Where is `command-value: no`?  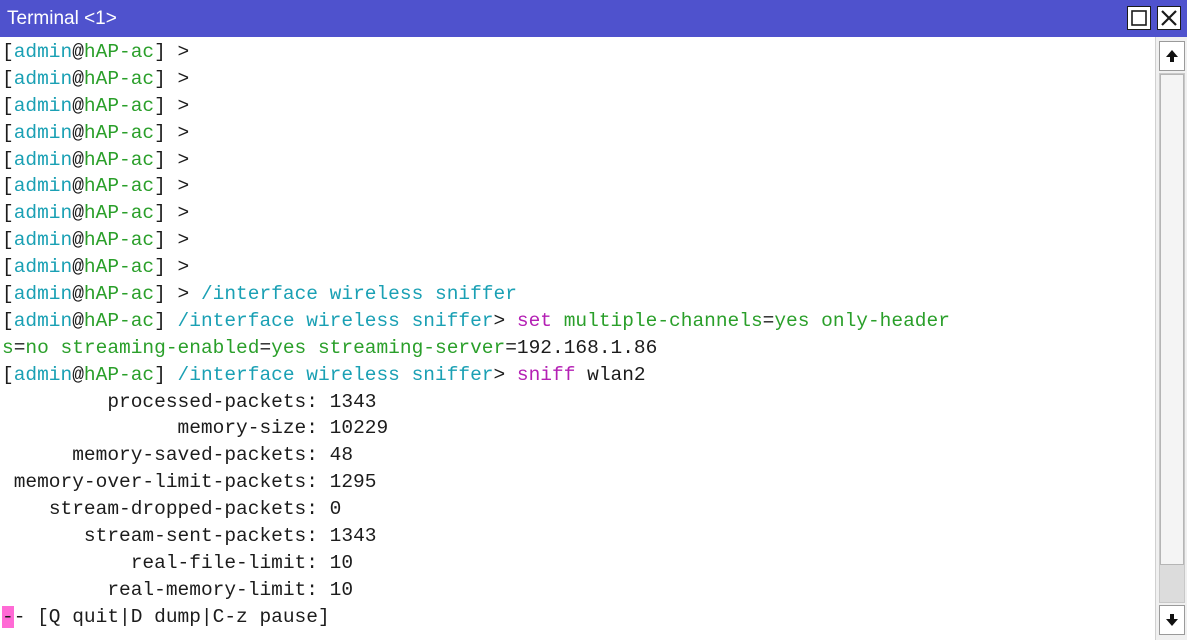 command-value: no is located at coordinates (37, 347).